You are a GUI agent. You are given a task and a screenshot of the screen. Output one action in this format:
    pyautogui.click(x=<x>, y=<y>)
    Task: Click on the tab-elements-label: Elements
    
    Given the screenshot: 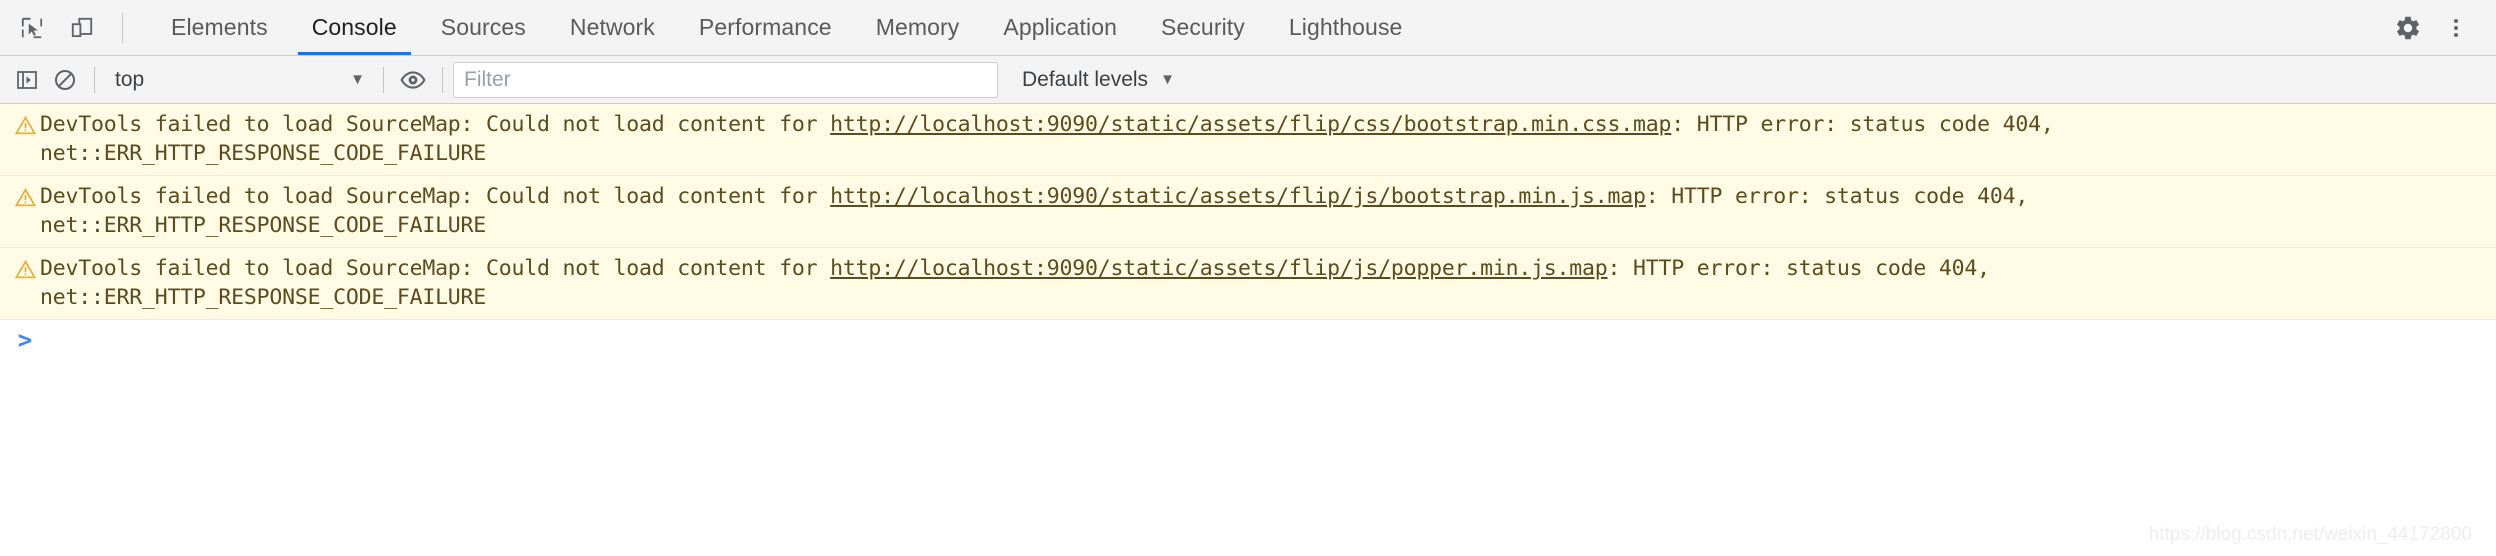 What is the action you would take?
    pyautogui.click(x=219, y=27)
    